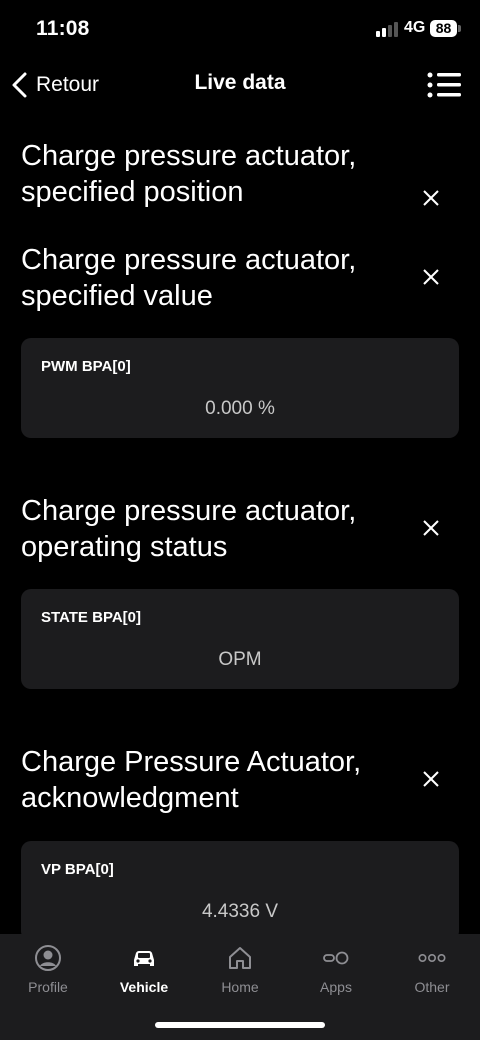  What do you see at coordinates (144, 987) in the screenshot?
I see `tab-label: Vehicle` at bounding box center [144, 987].